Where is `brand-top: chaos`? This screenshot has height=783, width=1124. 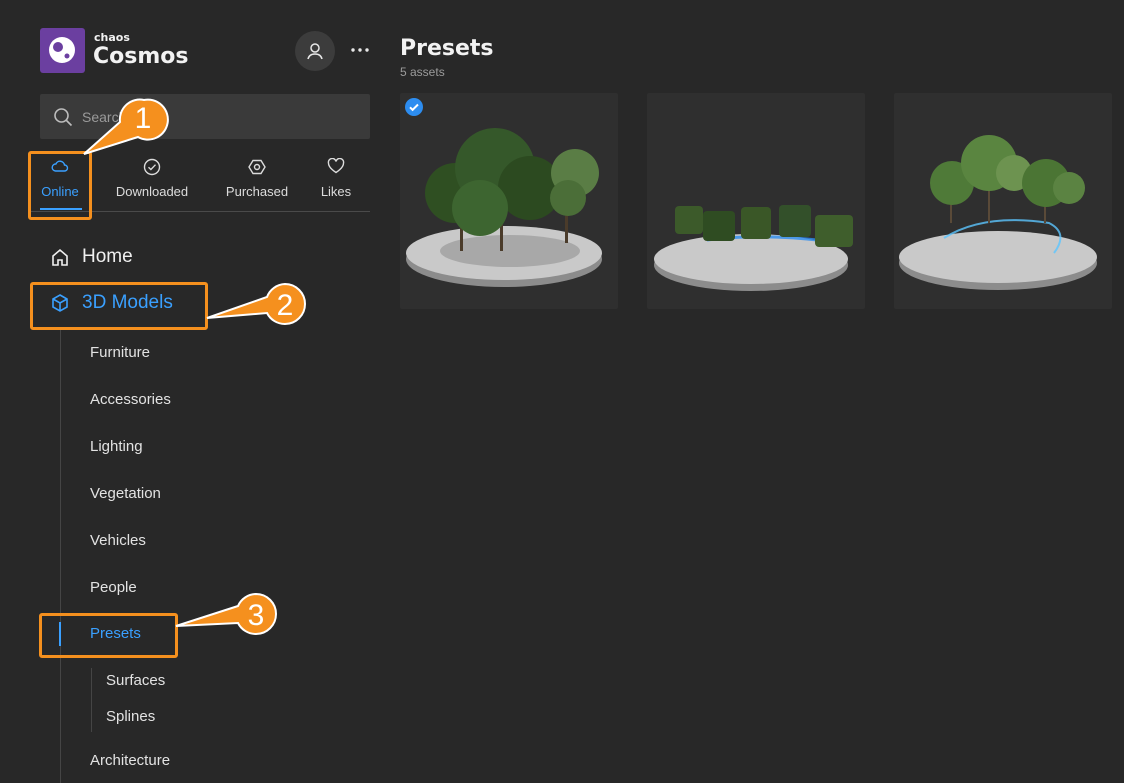
brand-top: chaos is located at coordinates (112, 37).